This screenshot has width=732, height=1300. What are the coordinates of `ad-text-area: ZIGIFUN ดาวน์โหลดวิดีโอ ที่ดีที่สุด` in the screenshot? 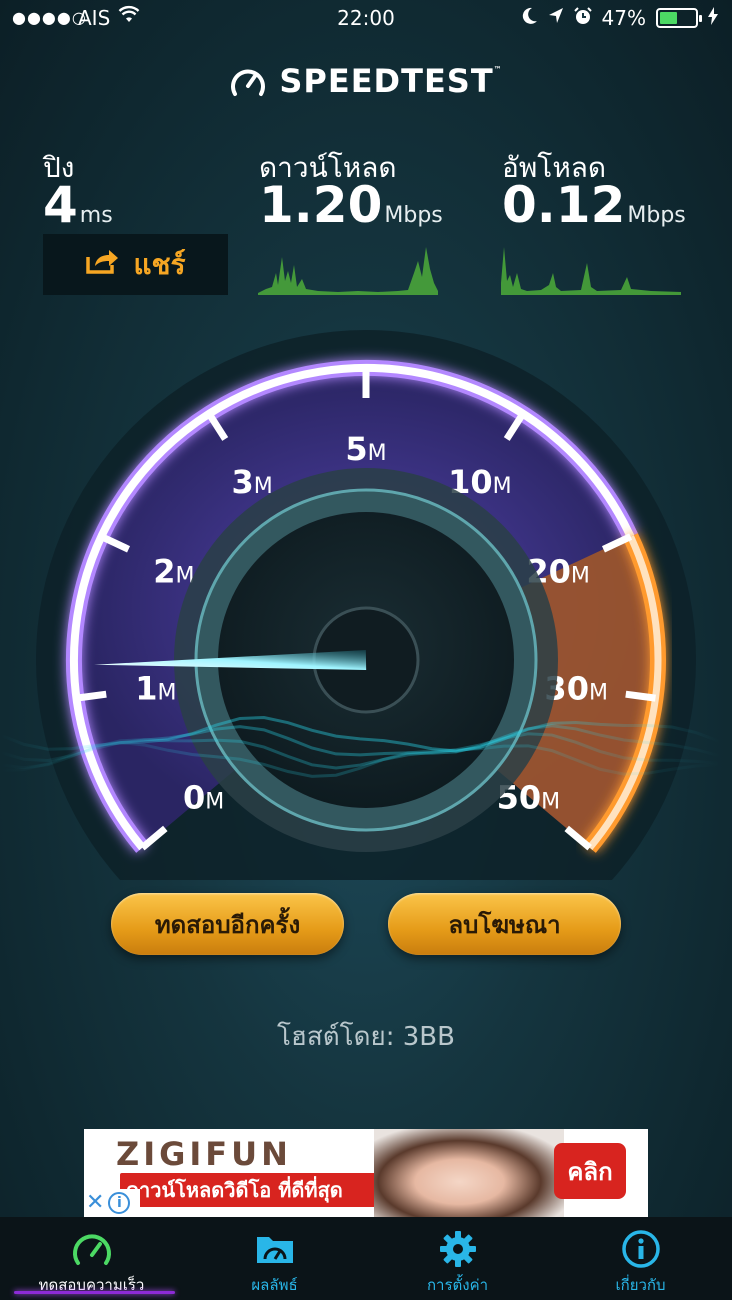 It's located at (246, 1173).